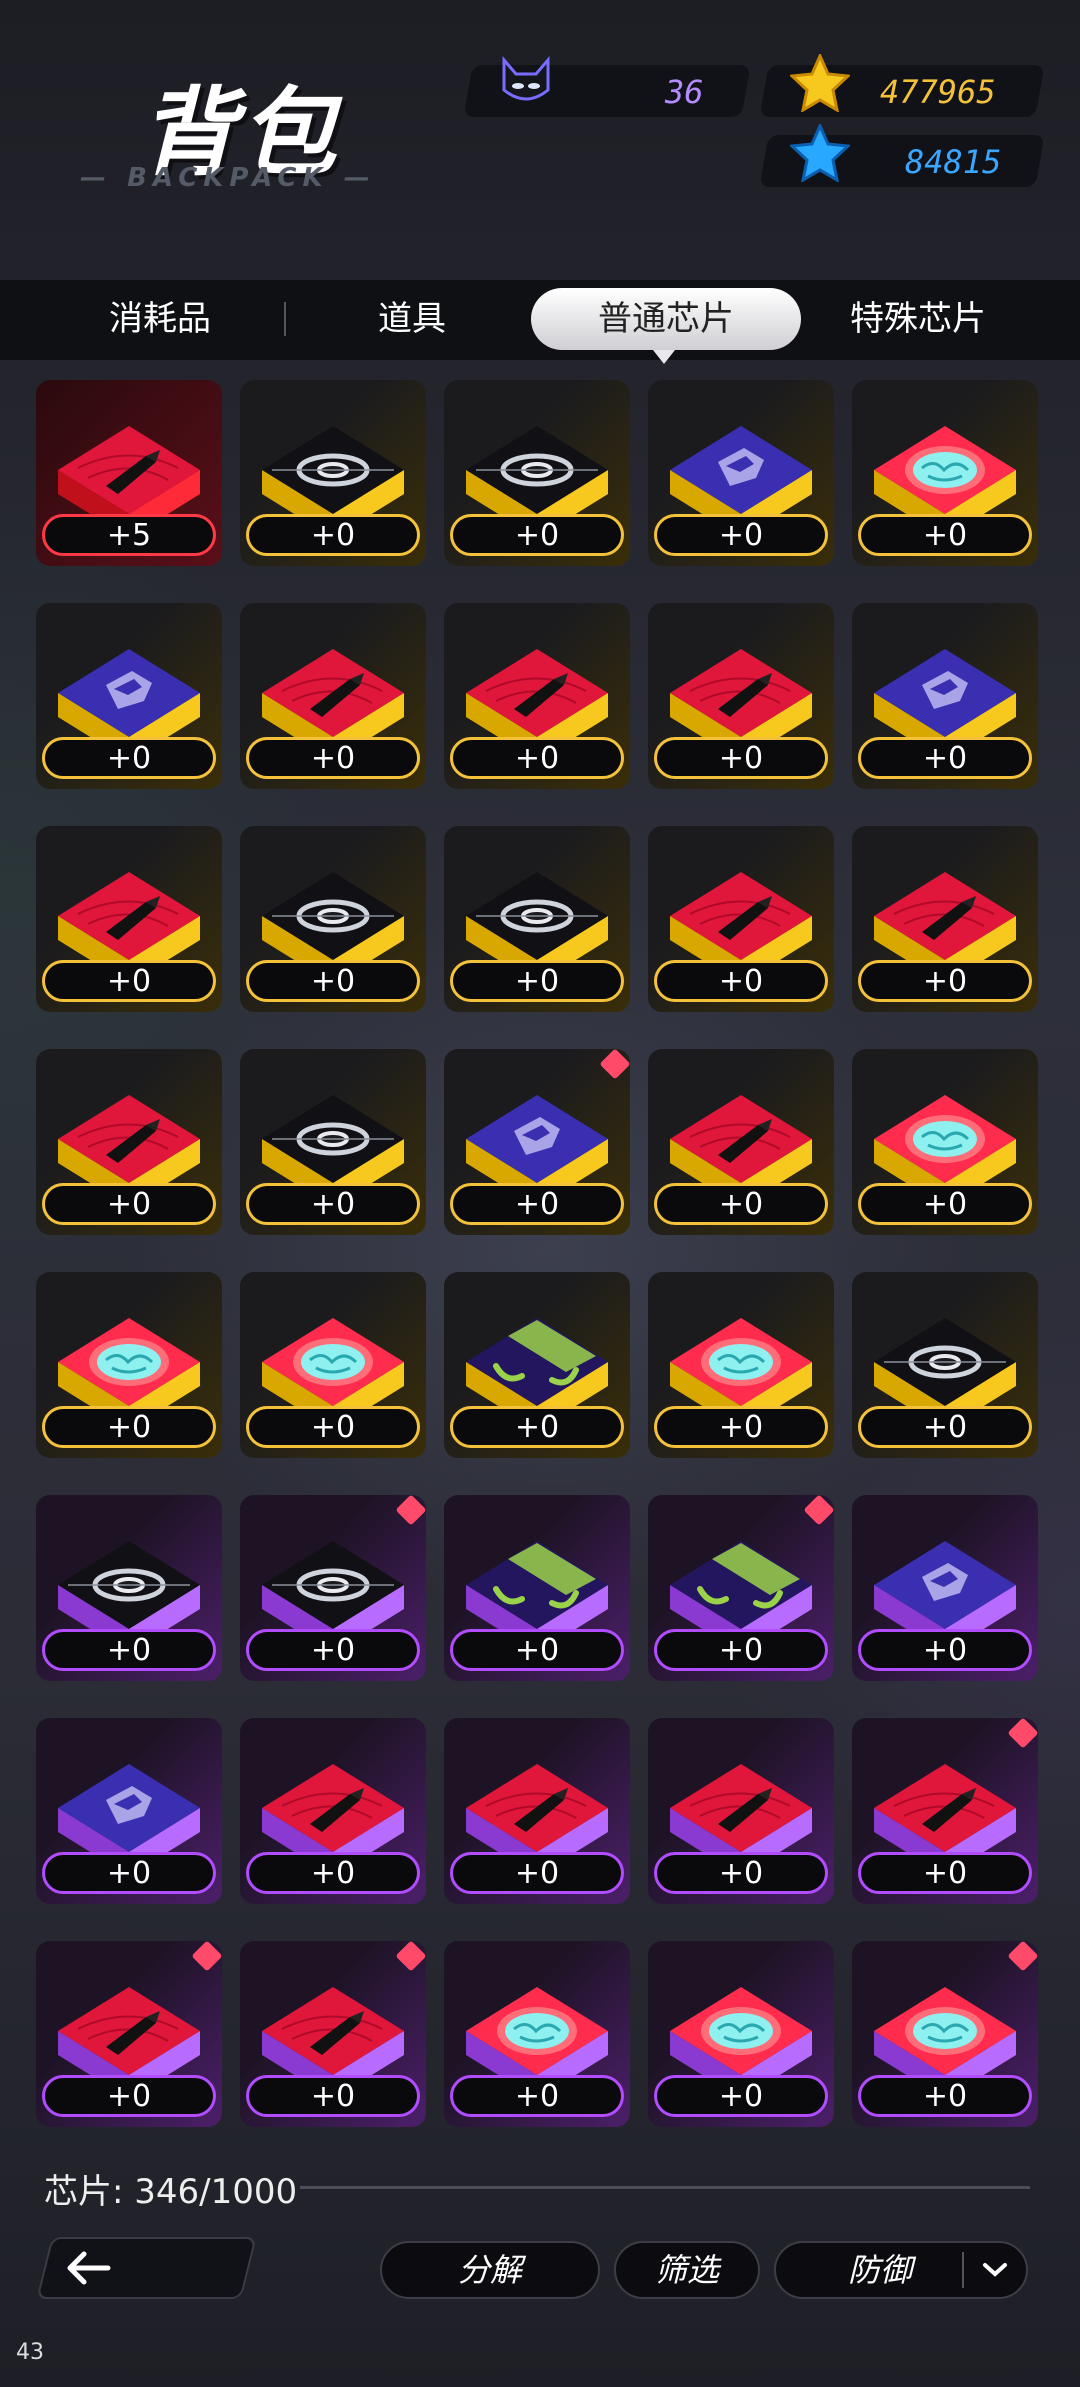 Image resolution: width=1080 pixels, height=2387 pixels. What do you see at coordinates (129, 473) in the screenshot?
I see `chip-slot: +5` at bounding box center [129, 473].